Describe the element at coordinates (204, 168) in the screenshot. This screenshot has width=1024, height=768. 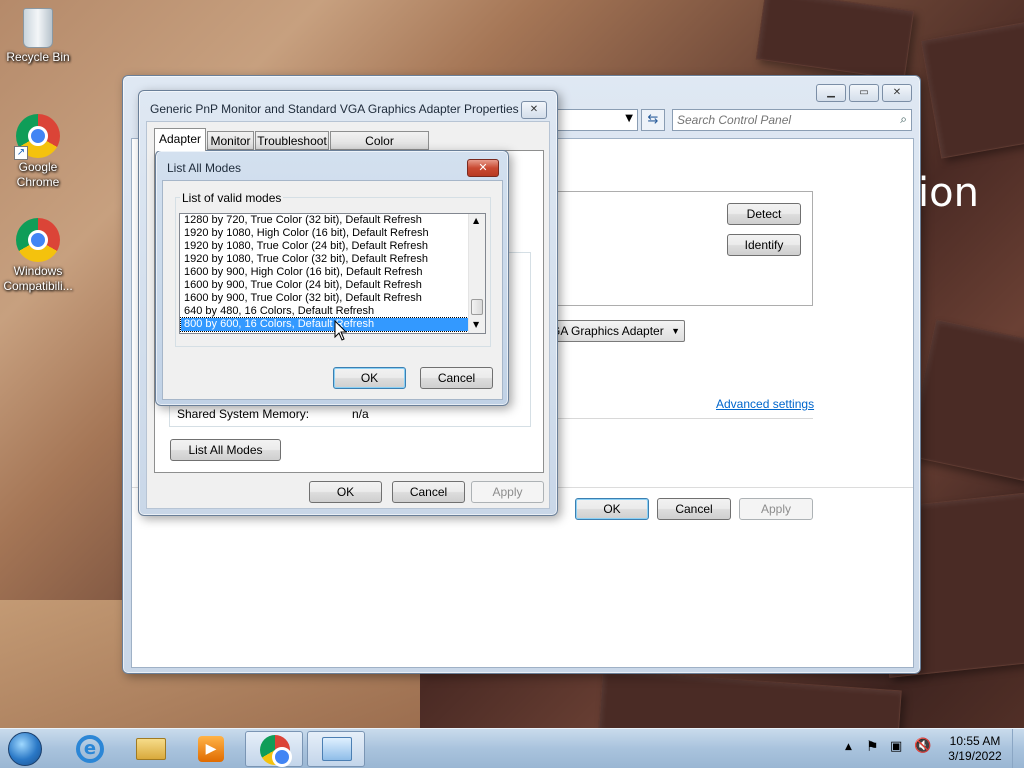
I see `modes-dialog-title: List All Modes` at that location.